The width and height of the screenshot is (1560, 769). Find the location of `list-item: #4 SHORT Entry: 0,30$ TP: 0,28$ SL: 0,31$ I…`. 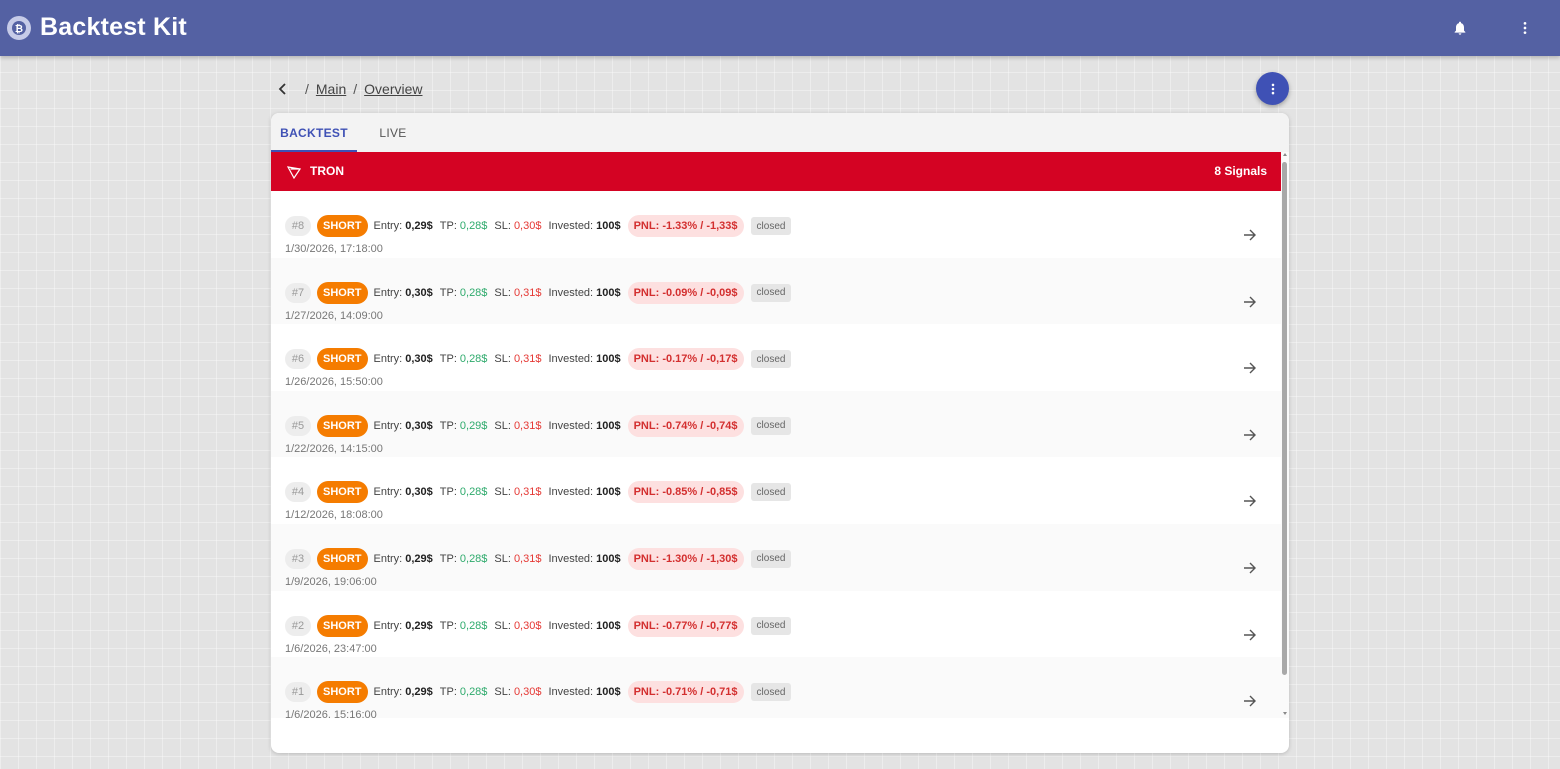

list-item: #4 SHORT Entry: 0,30$ TP: 0,28$ SL: 0,31$ I… is located at coordinates (776, 490).